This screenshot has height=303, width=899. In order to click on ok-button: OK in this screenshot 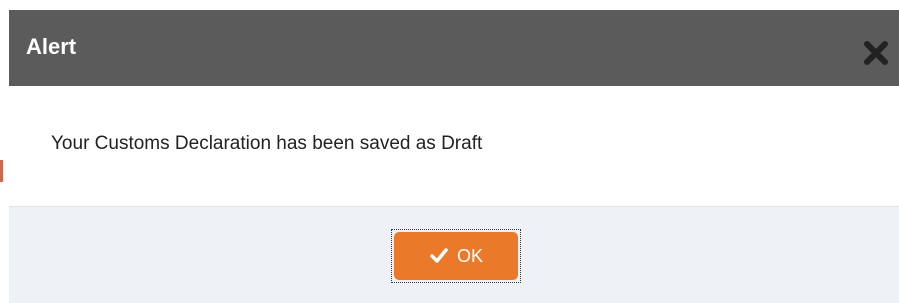, I will do `click(456, 256)`.